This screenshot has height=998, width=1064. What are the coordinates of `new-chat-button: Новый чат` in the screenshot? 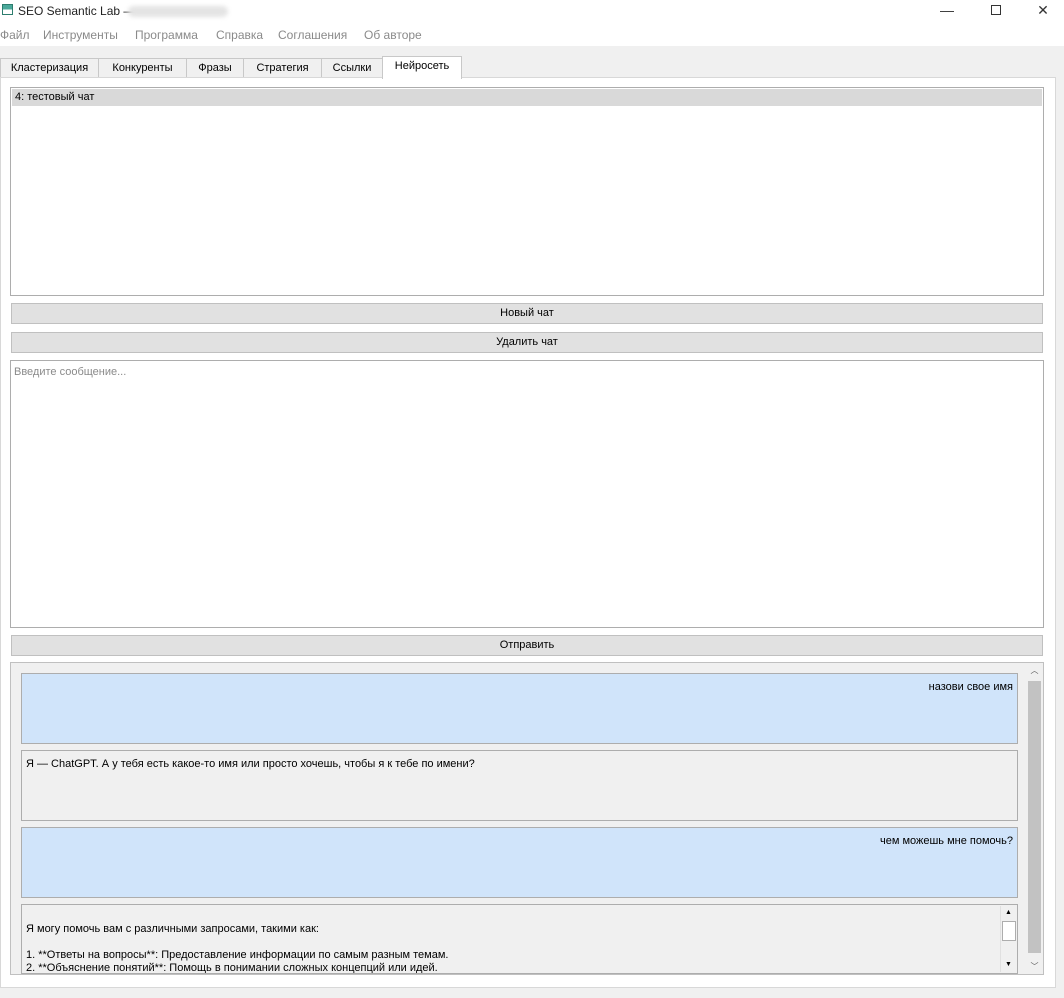 It's located at (527, 313).